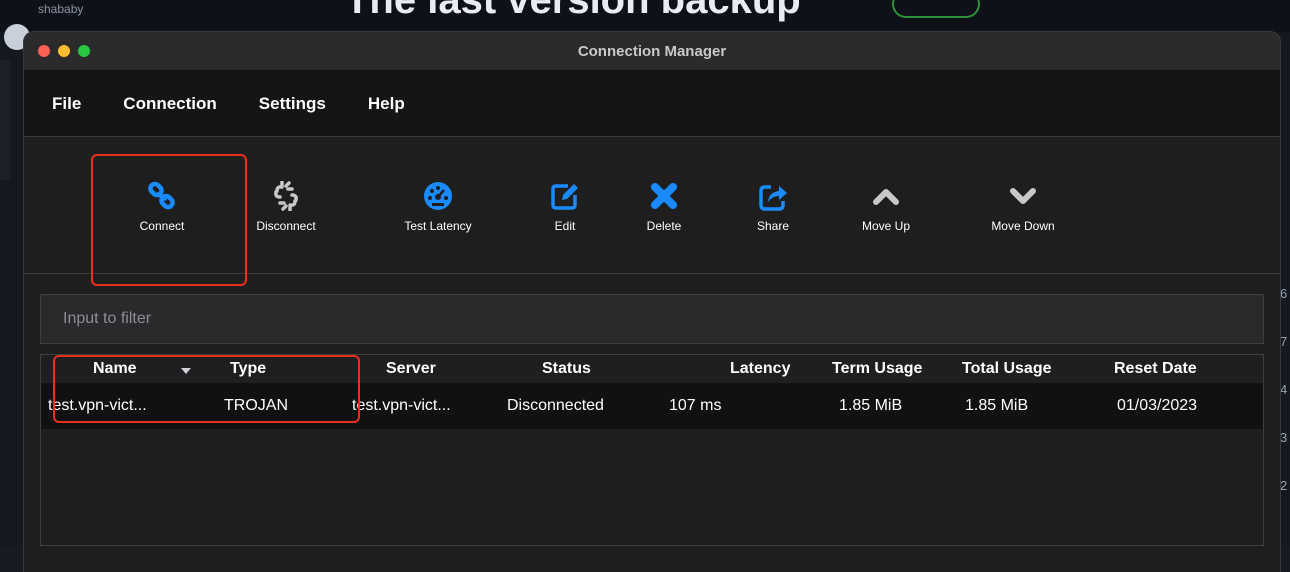  I want to click on connect-highlight-annotation, so click(169, 220).